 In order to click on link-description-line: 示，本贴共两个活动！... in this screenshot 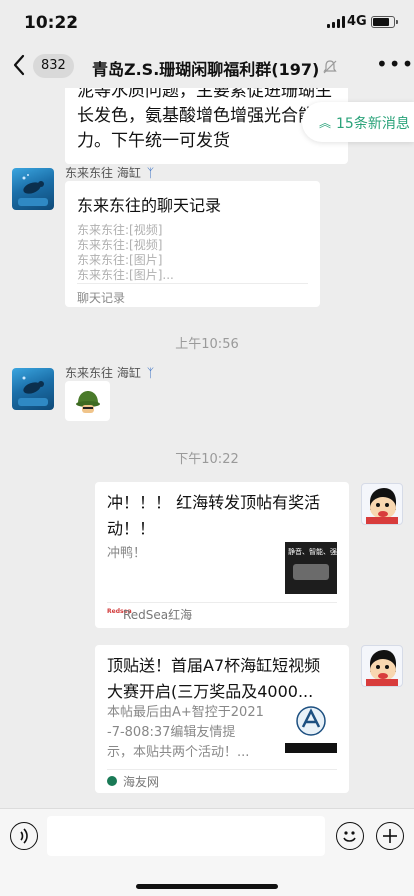, I will do `click(178, 752)`.